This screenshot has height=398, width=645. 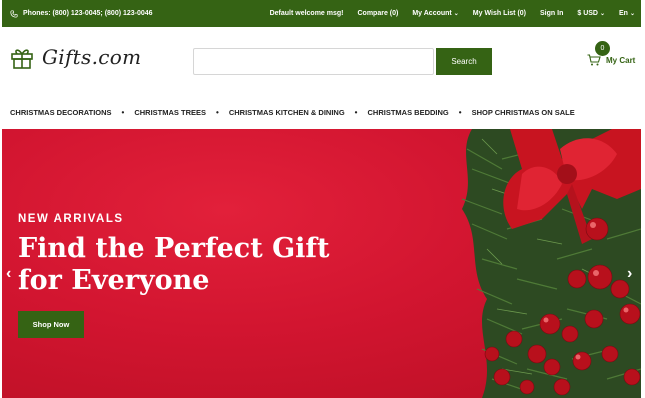 What do you see at coordinates (594, 60) in the screenshot?
I see `cart-icon` at bounding box center [594, 60].